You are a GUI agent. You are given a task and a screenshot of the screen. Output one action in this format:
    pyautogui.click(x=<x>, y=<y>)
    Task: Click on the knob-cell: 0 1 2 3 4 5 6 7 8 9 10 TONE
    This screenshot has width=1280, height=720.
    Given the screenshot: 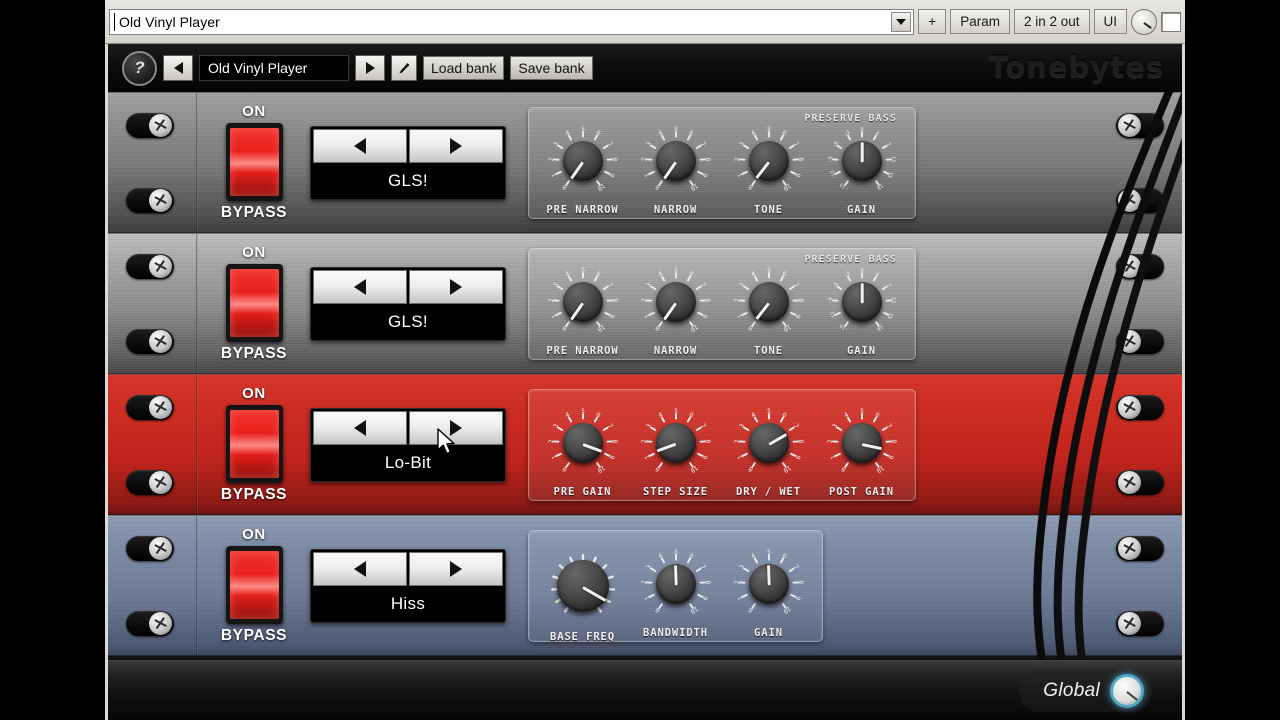 What is the action you would take?
    pyautogui.click(x=768, y=165)
    